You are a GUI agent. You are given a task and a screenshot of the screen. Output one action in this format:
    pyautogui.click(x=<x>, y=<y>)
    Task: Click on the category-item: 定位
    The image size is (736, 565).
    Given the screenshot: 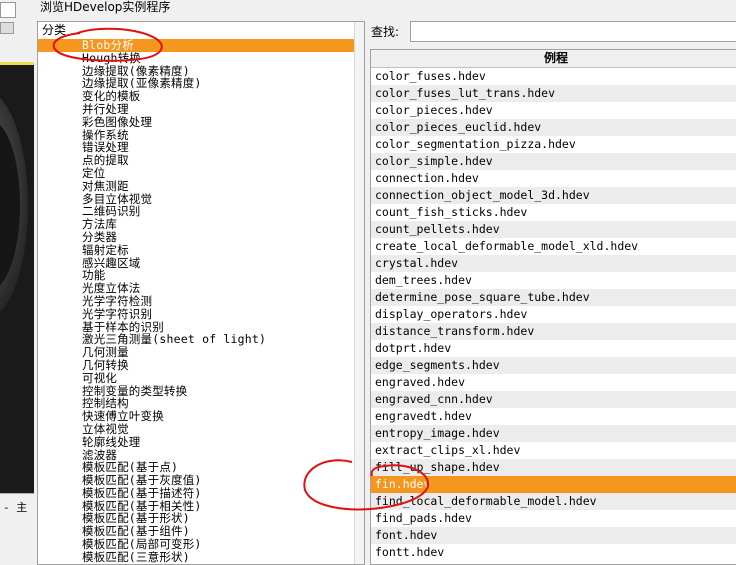 What is the action you would take?
    pyautogui.click(x=196, y=173)
    